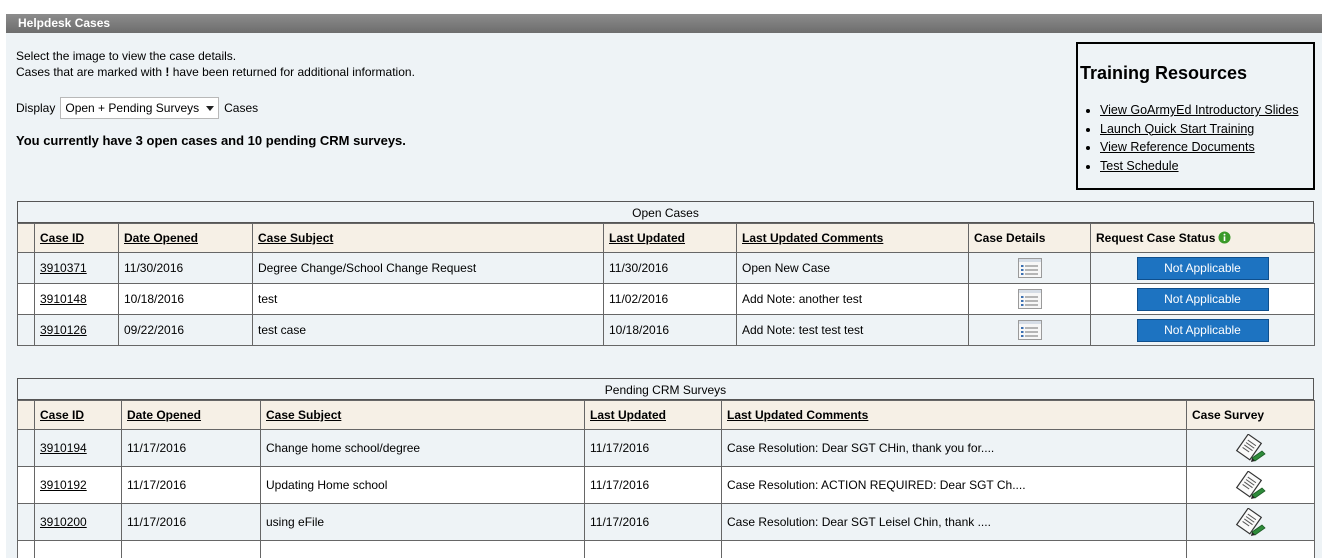 The height and width of the screenshot is (558, 1322). I want to click on display-select: Open + Pending Surveys, so click(140, 108).